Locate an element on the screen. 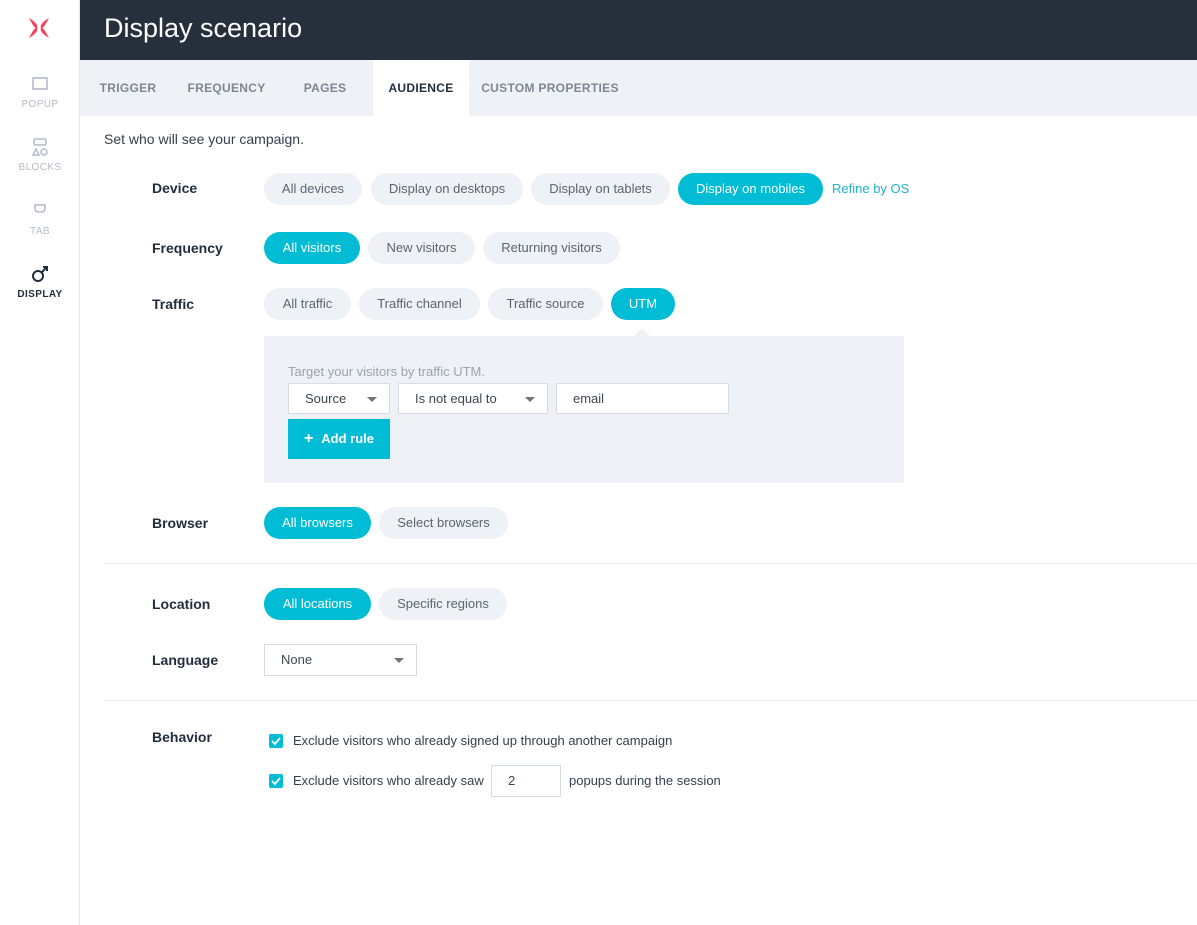  utm-operator-value: Is not equal to is located at coordinates (456, 398).